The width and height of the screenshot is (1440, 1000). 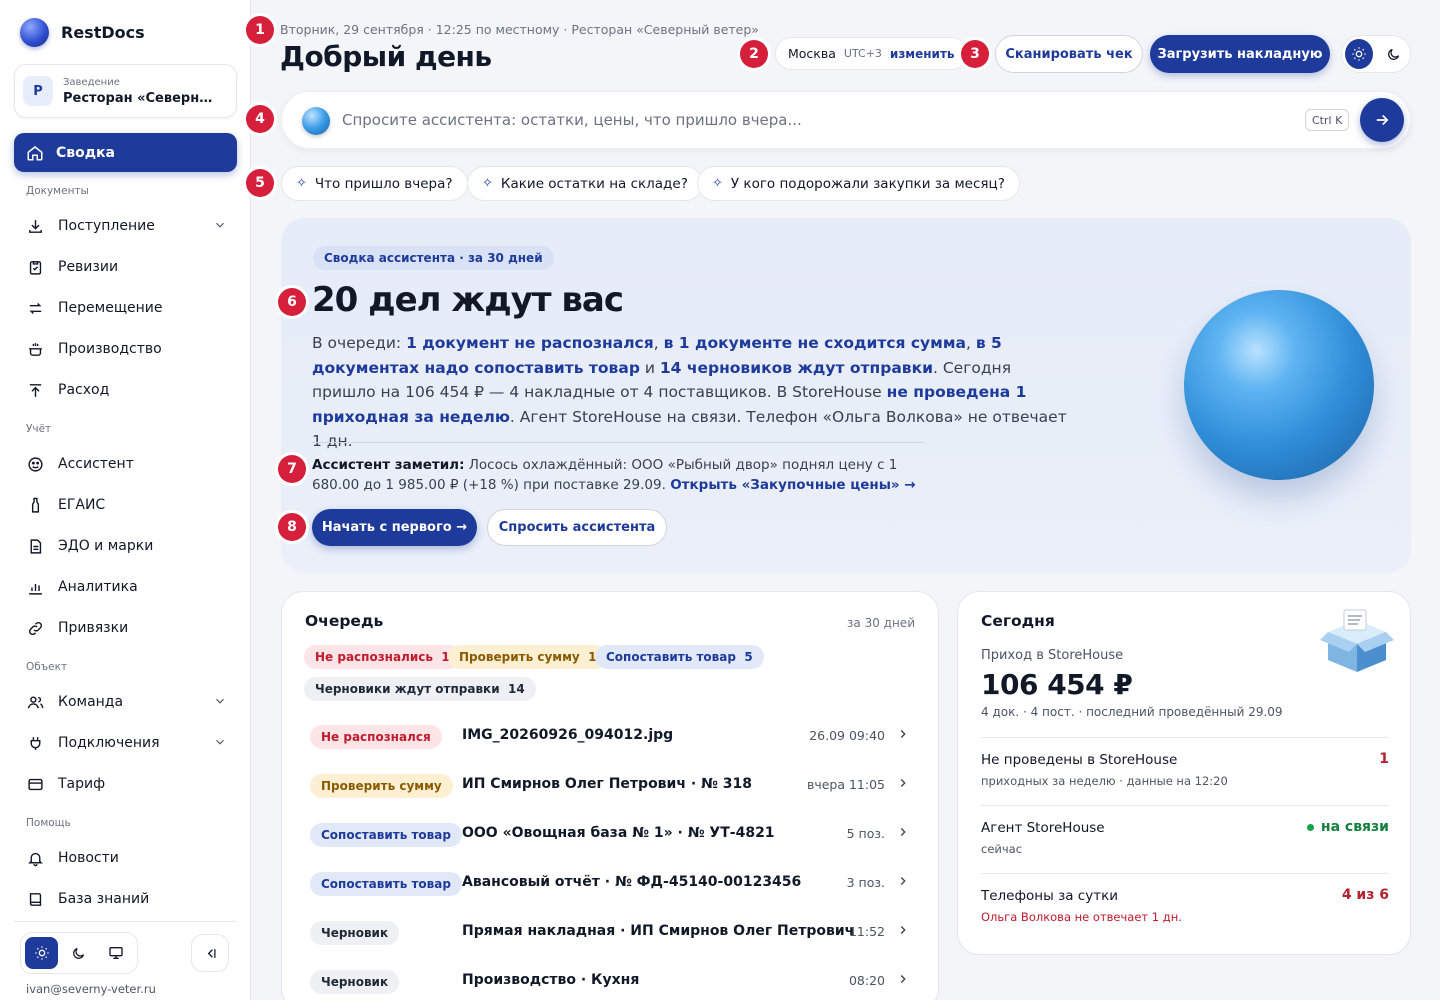 I want to click on sidebar-item-team: Команда, so click(x=125, y=702).